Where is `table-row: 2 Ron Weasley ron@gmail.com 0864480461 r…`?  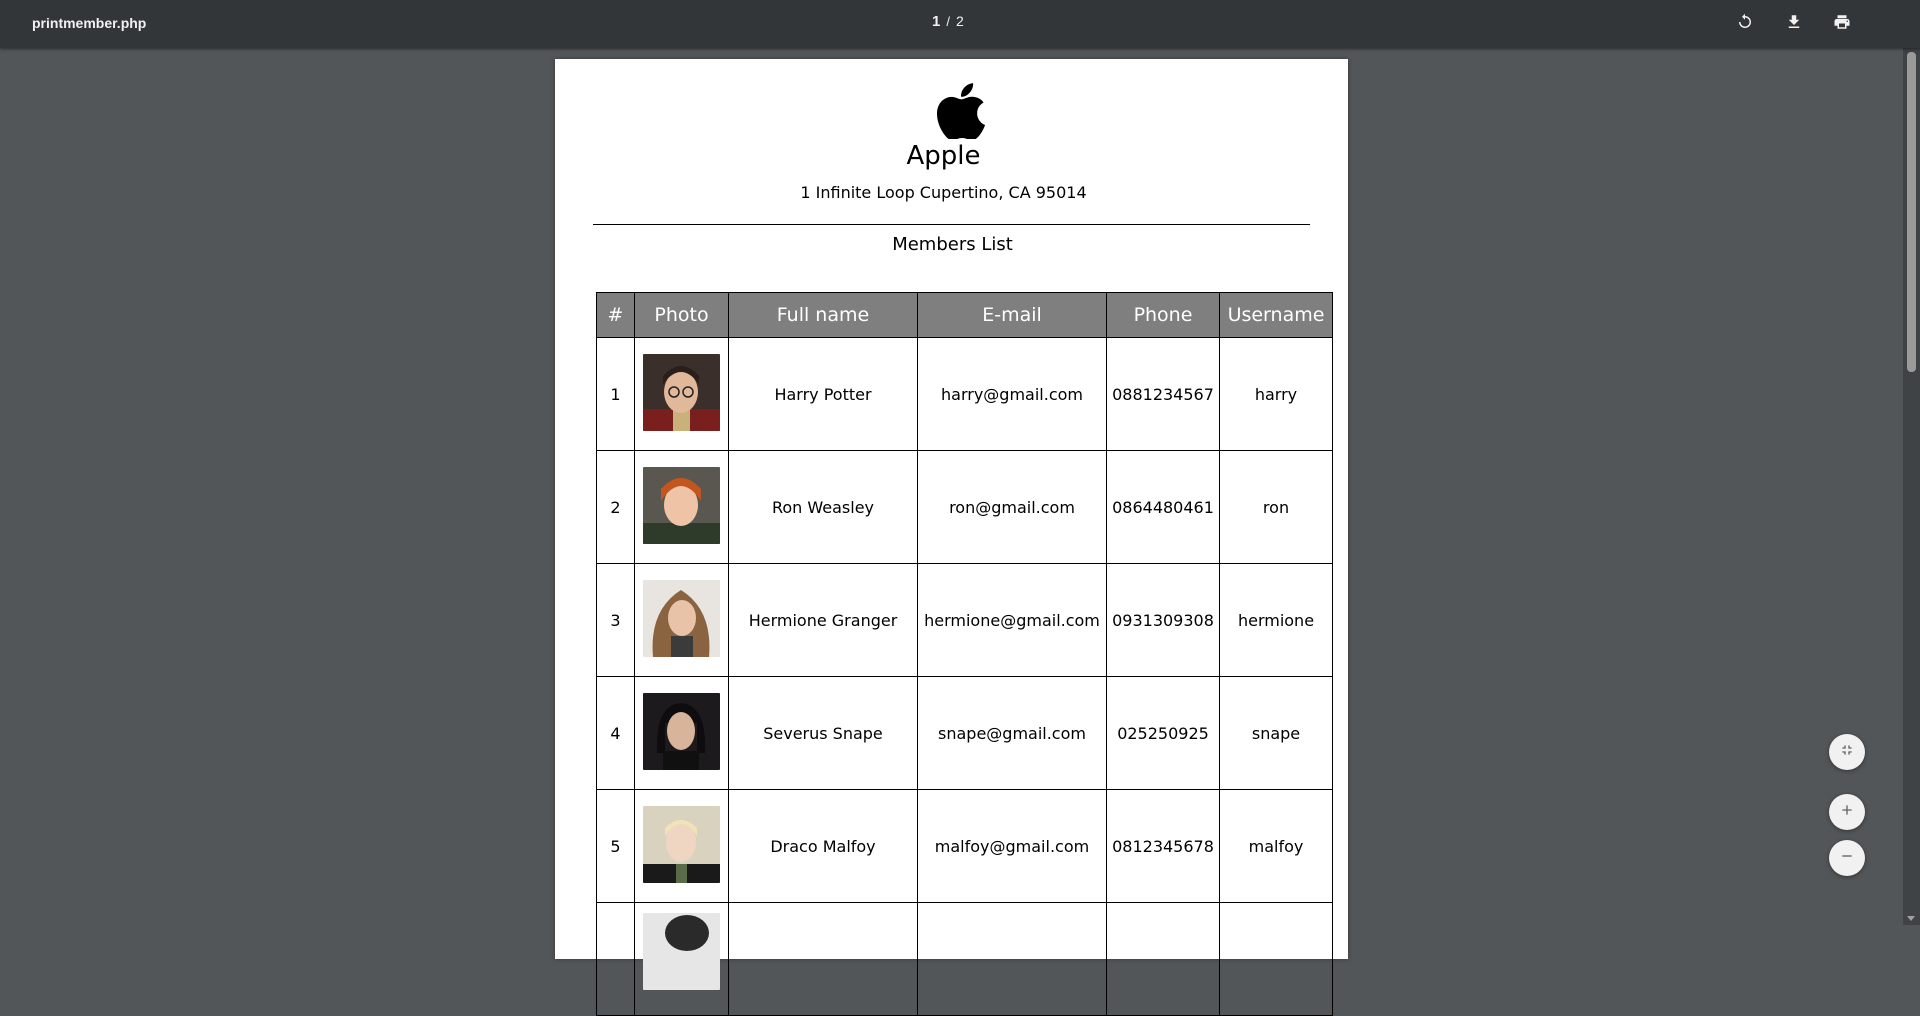
table-row: 2 Ron Weasley ron@gmail.com 0864480461 r… is located at coordinates (964, 507).